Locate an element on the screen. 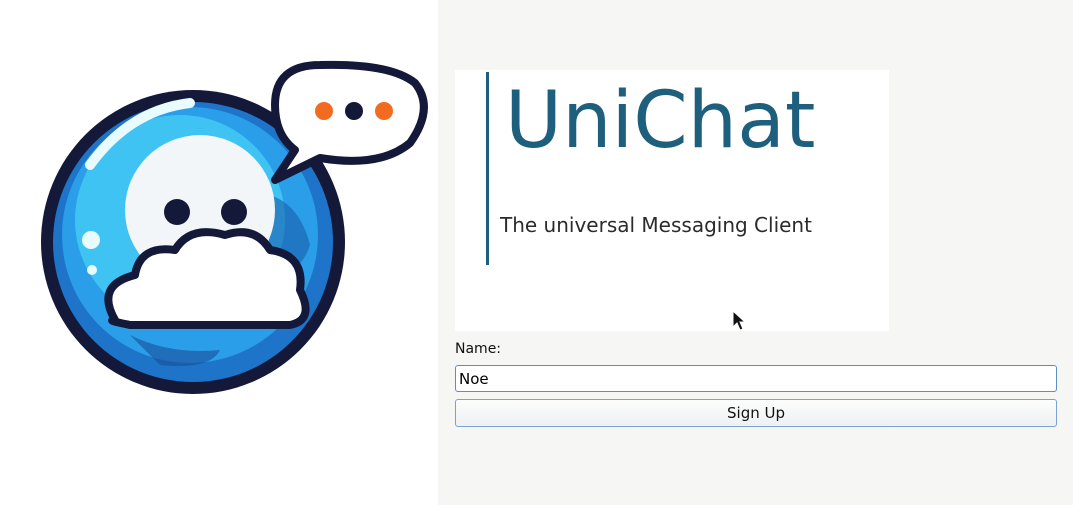  banner-divider is located at coordinates (487, 168).